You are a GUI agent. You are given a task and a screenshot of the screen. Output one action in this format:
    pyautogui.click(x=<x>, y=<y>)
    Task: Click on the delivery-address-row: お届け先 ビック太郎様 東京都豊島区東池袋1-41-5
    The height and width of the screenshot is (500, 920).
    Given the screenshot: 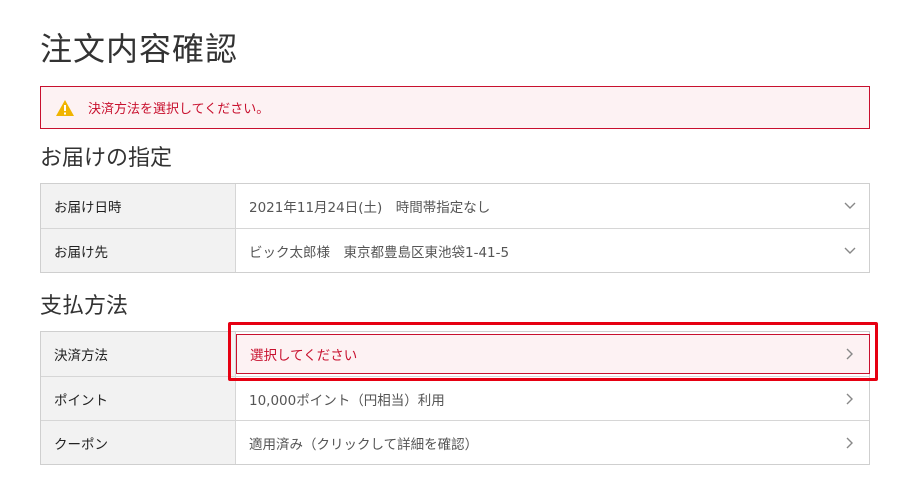 What is the action you would take?
    pyautogui.click(x=455, y=250)
    